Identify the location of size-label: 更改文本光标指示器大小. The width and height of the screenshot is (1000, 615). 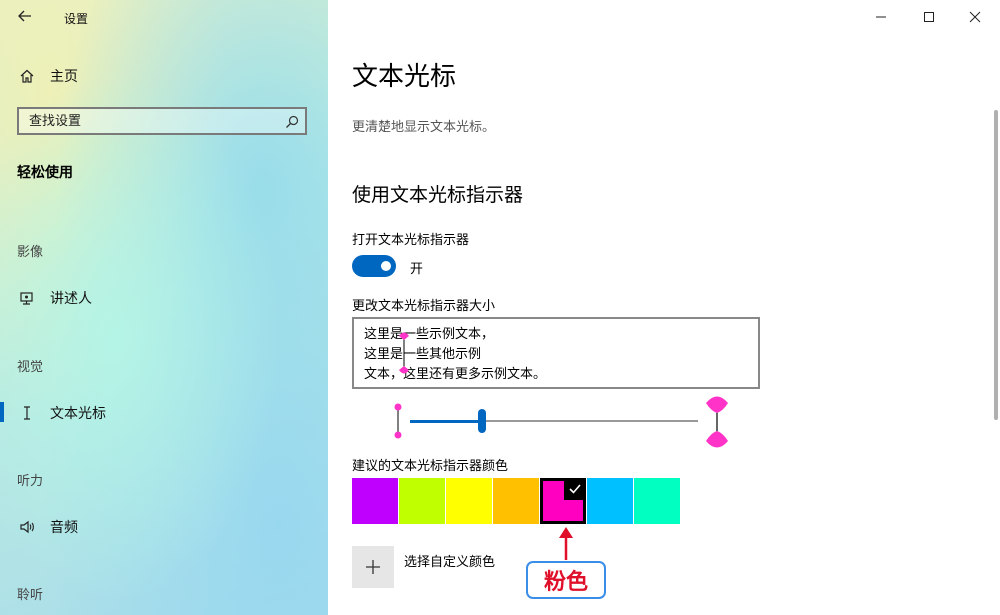
(424, 306).